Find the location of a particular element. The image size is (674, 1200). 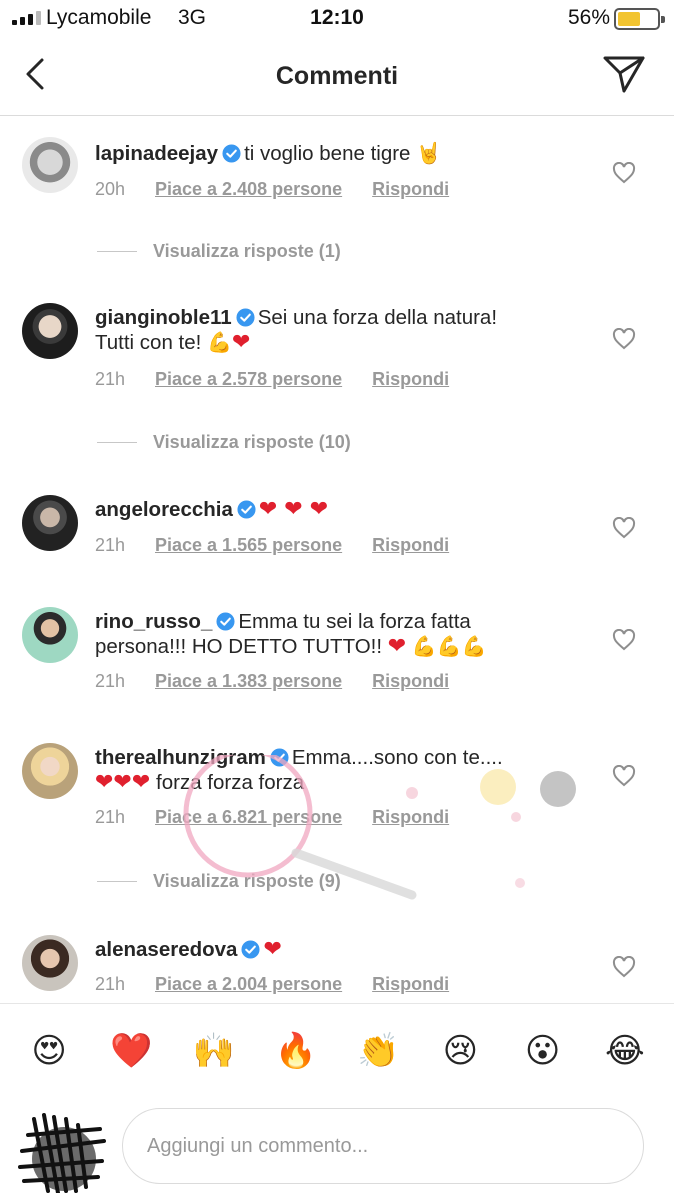

flexed-biceps-emoji: 💪💪💪 is located at coordinates (449, 646).